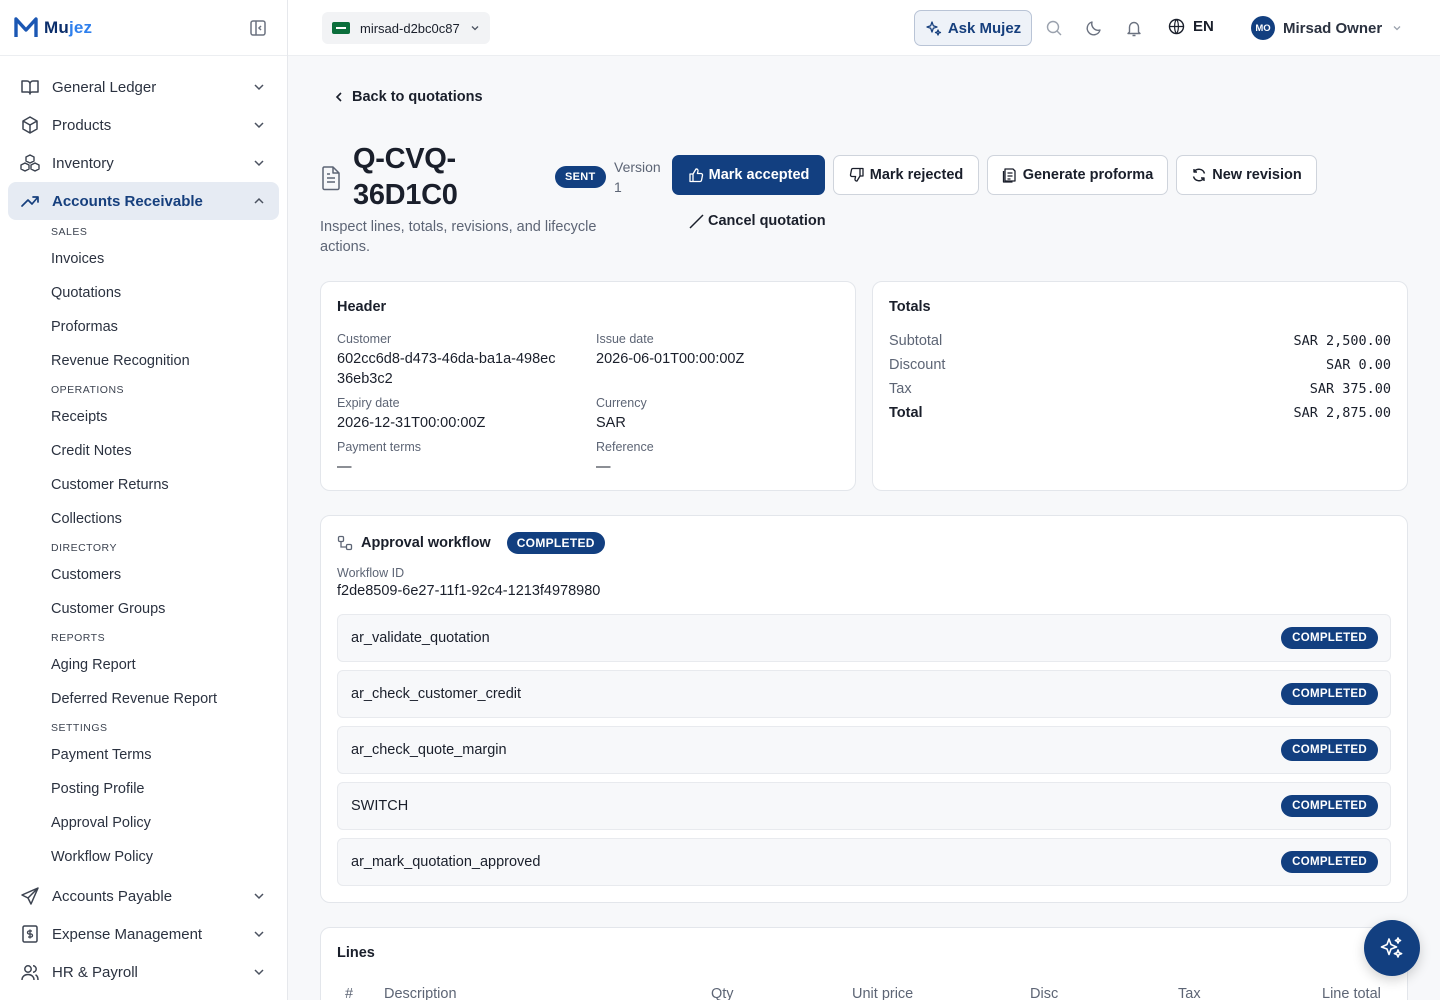  Describe the element at coordinates (864, 806) in the screenshot. I see `workflow-step: SWITCH COMPLETED` at that location.